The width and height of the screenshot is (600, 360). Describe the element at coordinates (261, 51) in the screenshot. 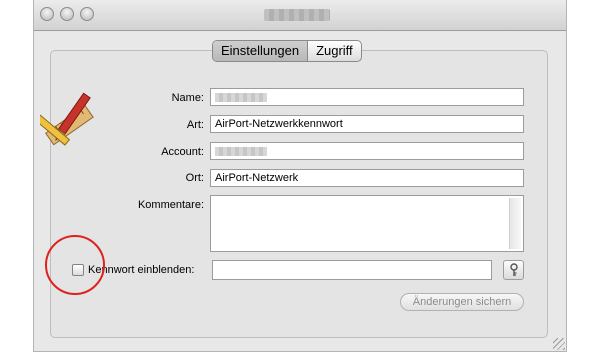

I see `tab-einstellungen: Einstellungen` at that location.